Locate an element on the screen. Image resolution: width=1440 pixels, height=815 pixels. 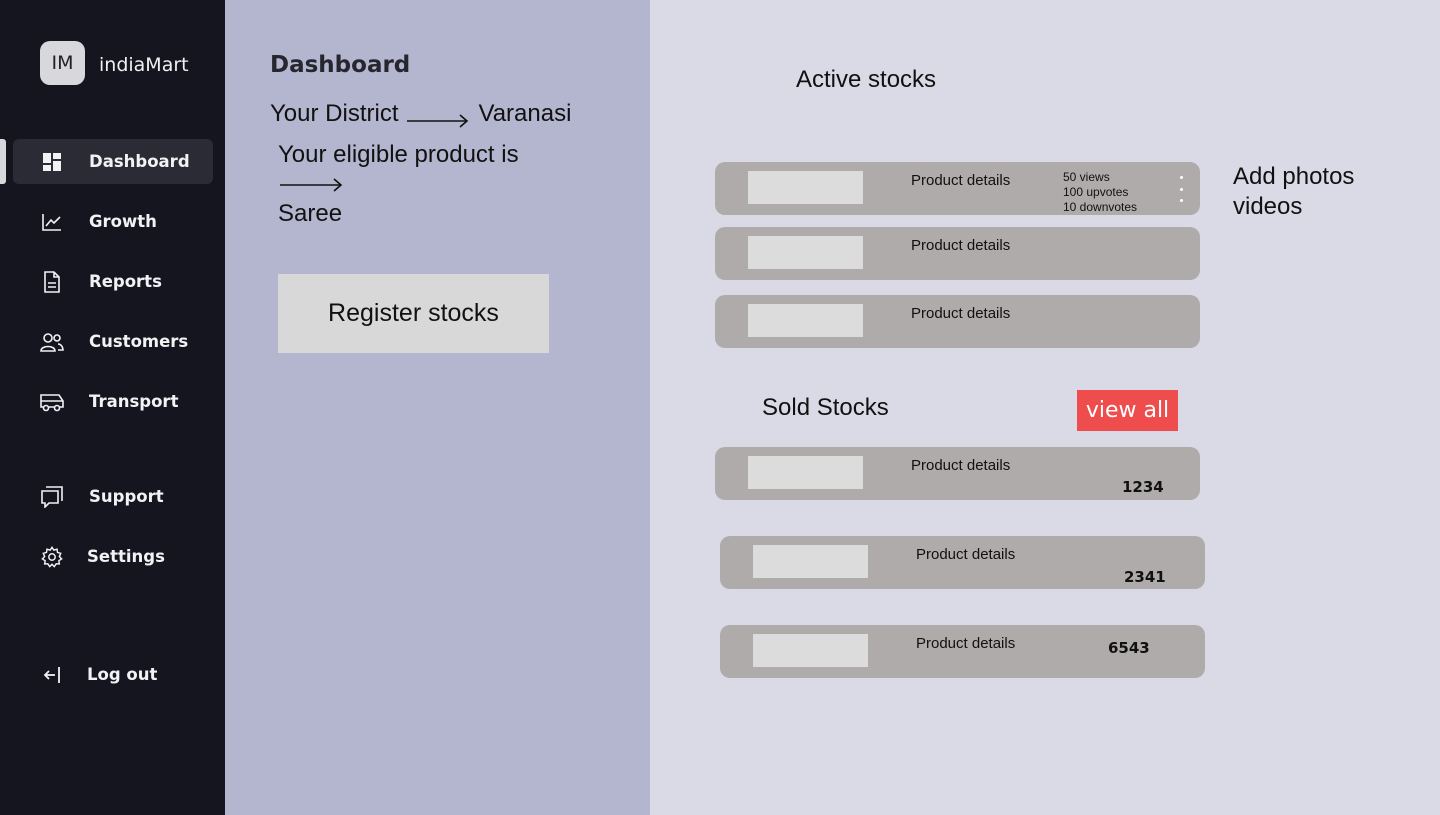
brand-logo: IM is located at coordinates (62, 63).